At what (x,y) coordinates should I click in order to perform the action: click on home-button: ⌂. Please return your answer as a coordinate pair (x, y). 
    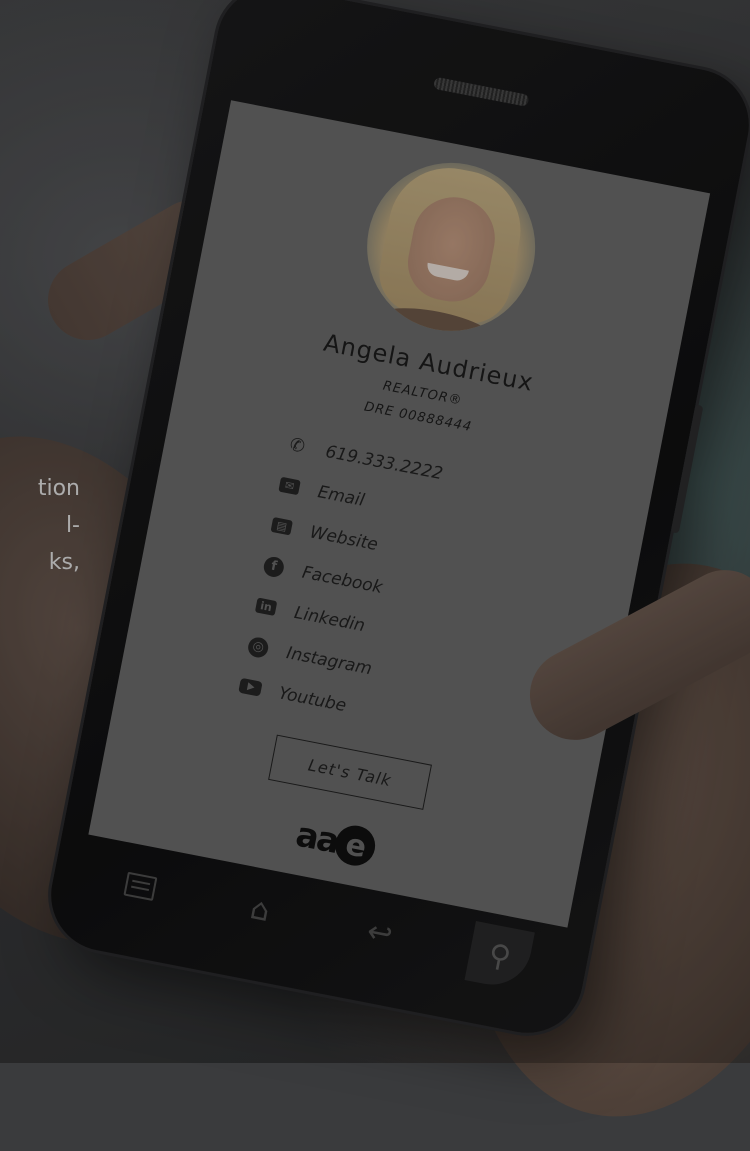
    Looking at the image, I should click on (260, 909).